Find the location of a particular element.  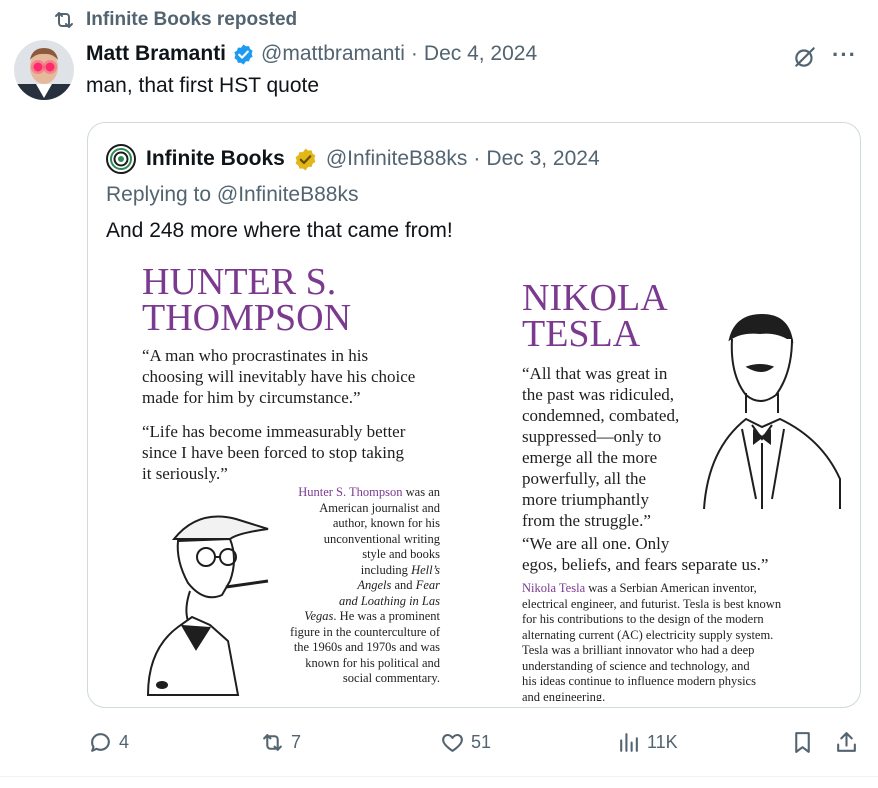

like-button: 51 is located at coordinates (465, 742).